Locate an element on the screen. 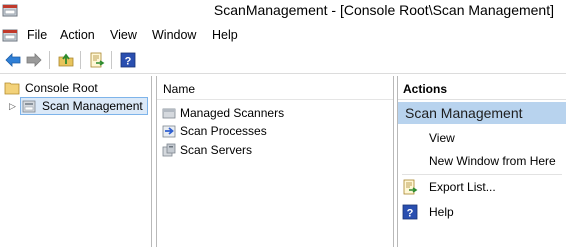  action-label: Help is located at coordinates (441, 212).